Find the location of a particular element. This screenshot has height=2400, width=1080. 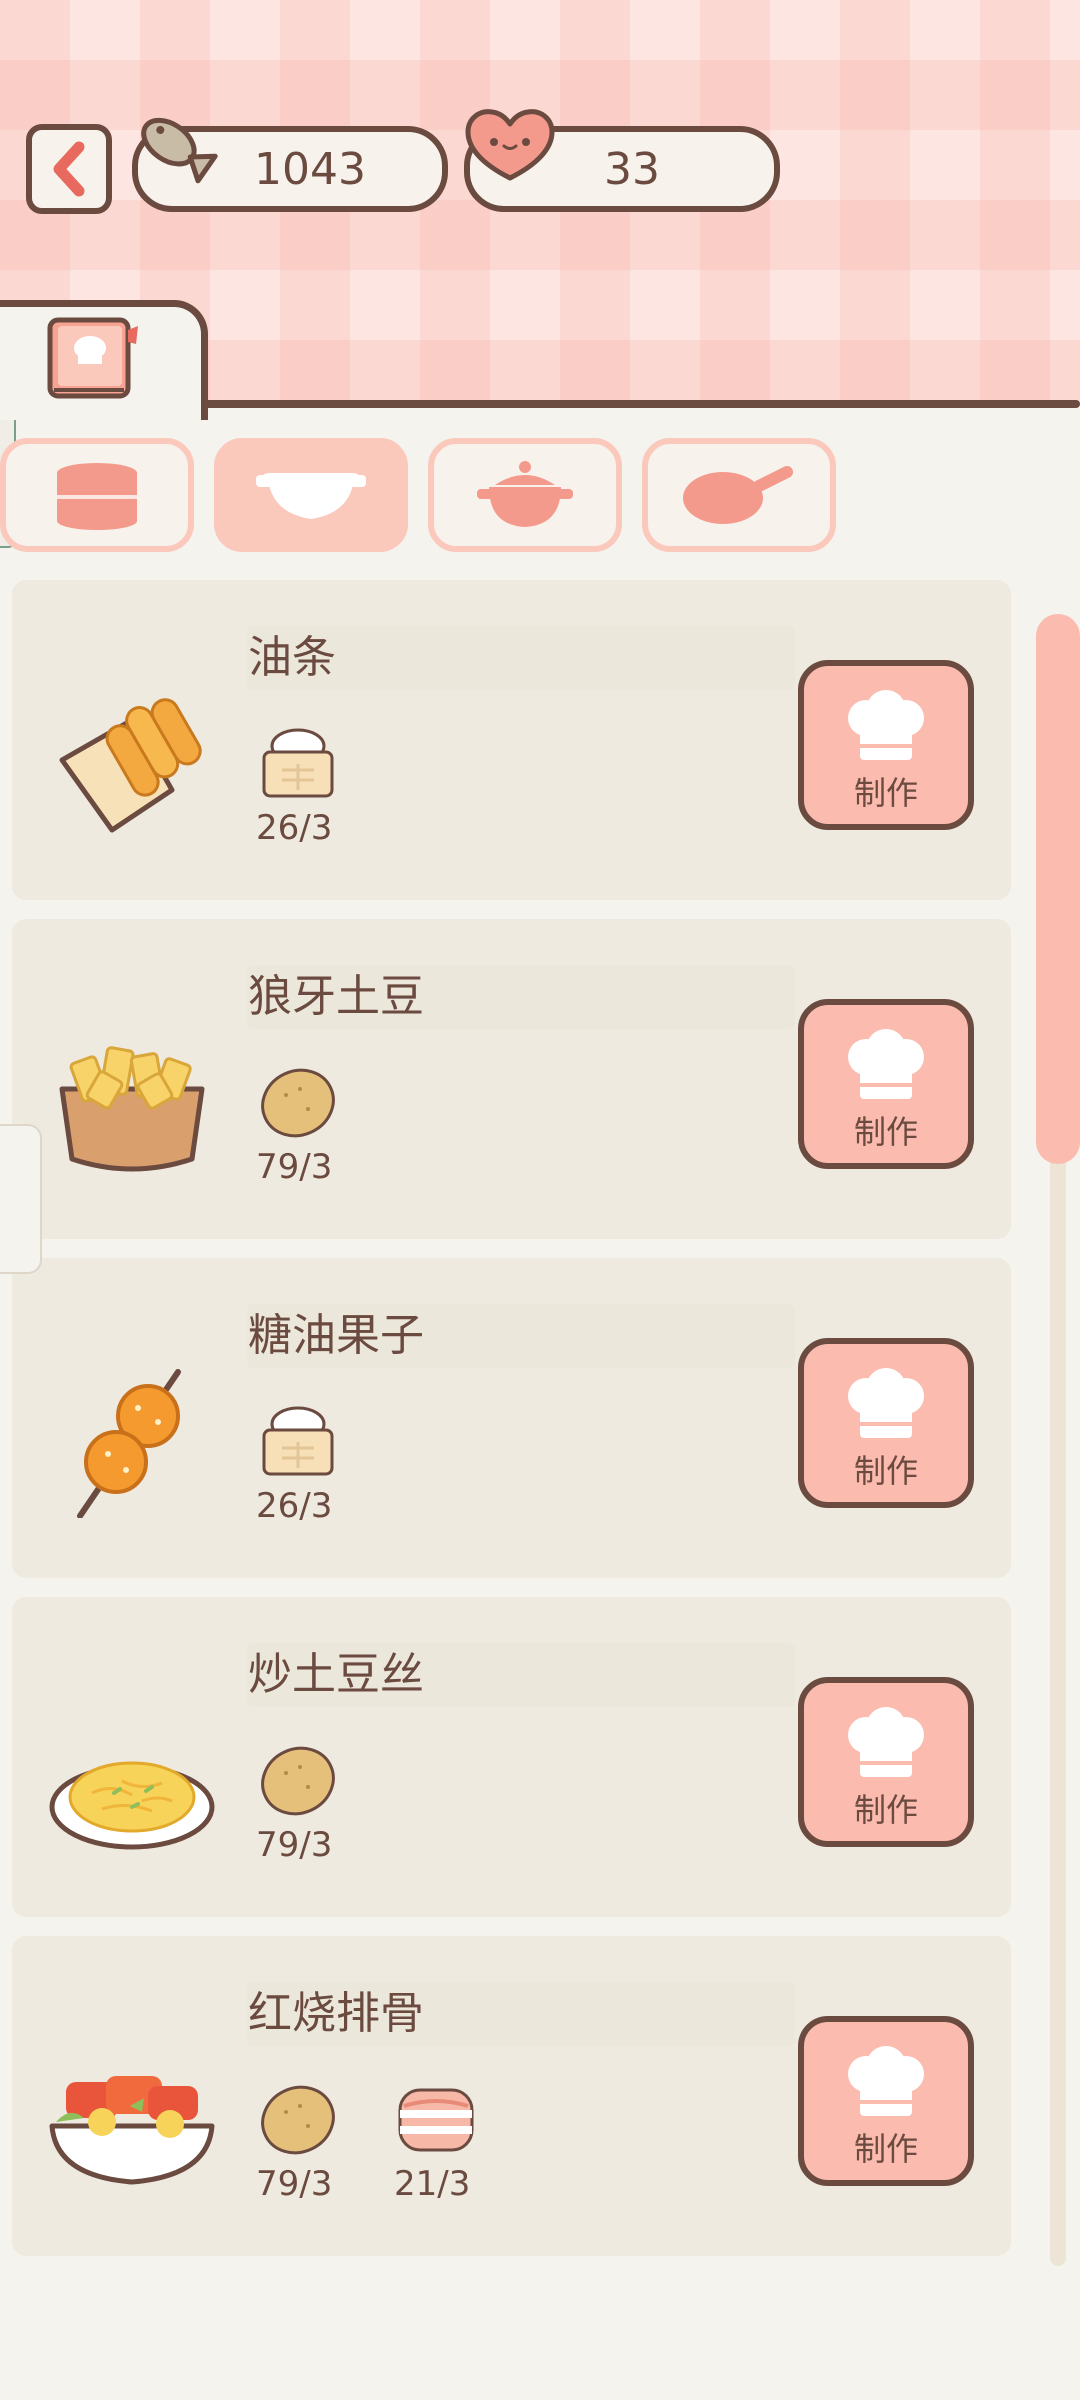

youtiao-icon is located at coordinates (130, 765).